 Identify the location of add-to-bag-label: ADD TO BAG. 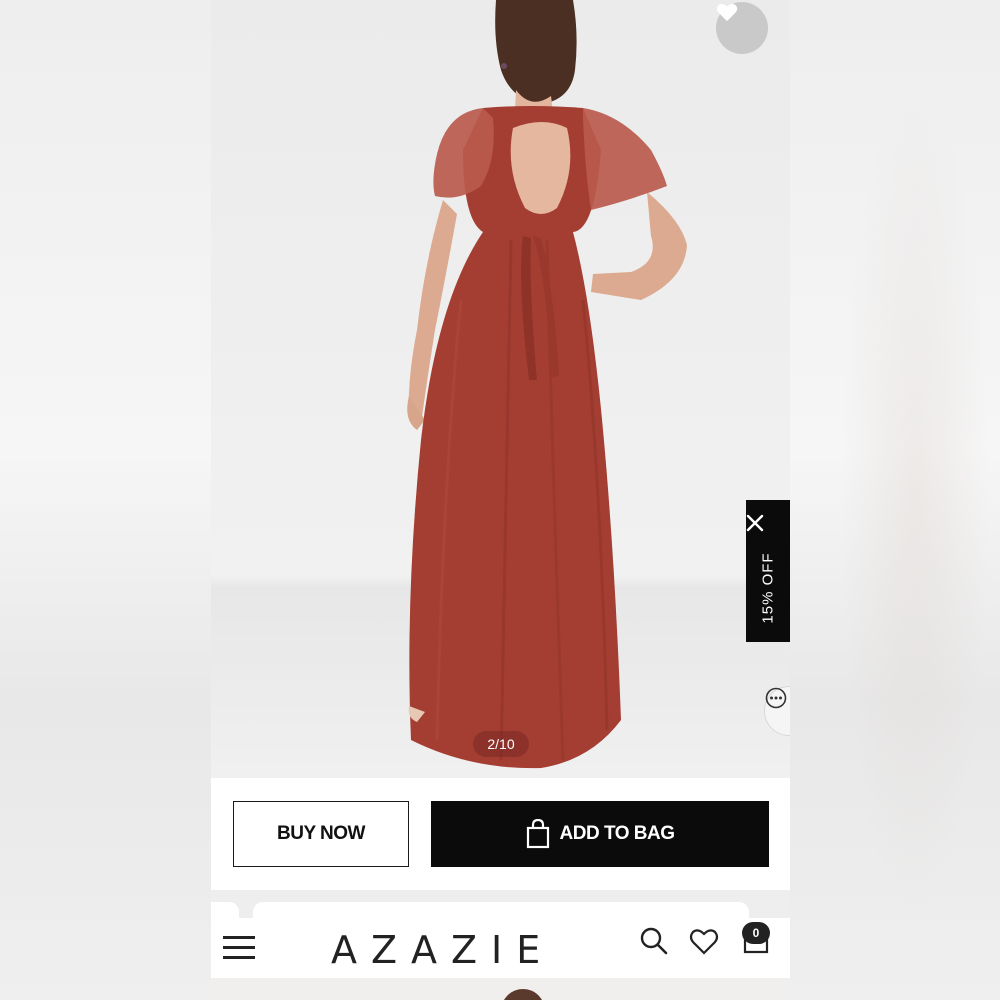
(617, 833).